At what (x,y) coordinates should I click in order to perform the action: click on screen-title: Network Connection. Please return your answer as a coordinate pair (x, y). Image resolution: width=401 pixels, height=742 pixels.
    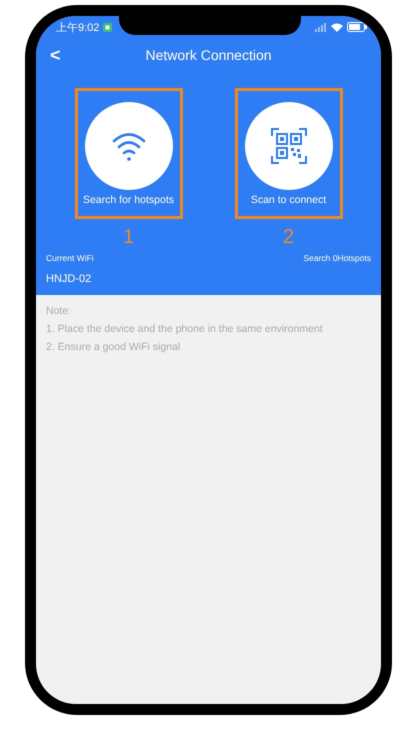
    Looking at the image, I should click on (208, 55).